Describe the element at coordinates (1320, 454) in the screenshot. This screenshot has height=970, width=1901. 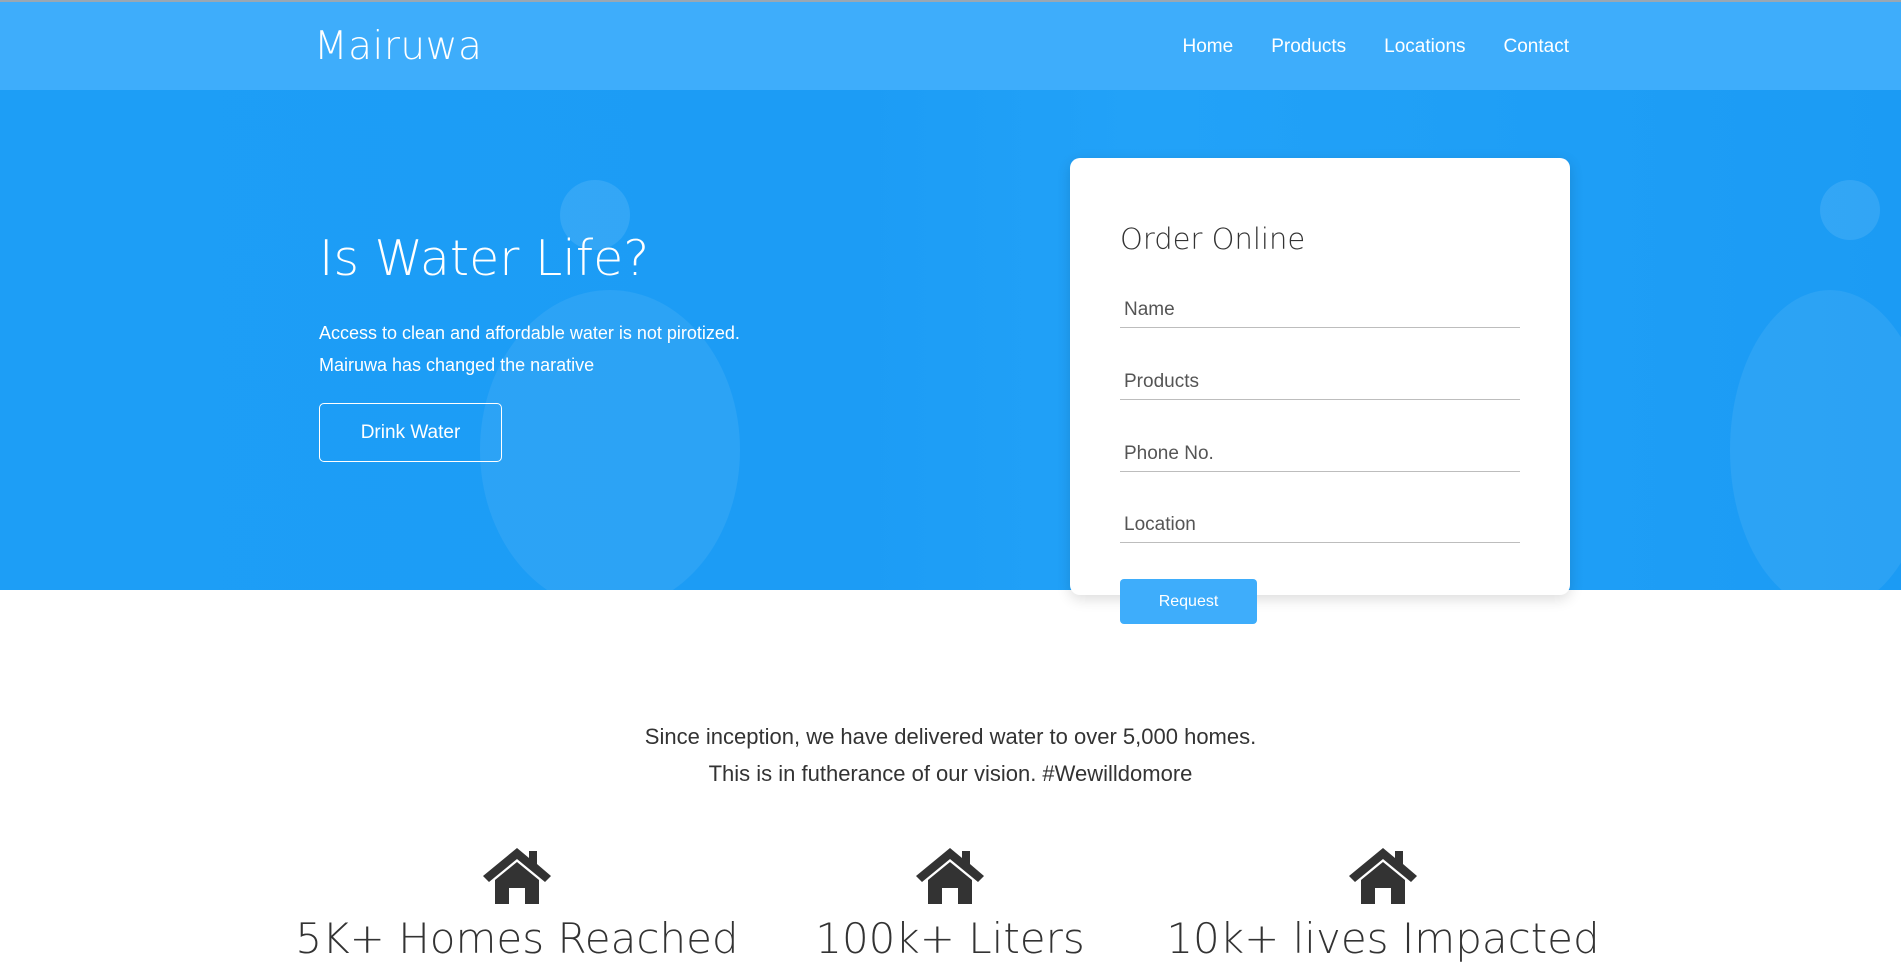
I see `phone-input` at that location.